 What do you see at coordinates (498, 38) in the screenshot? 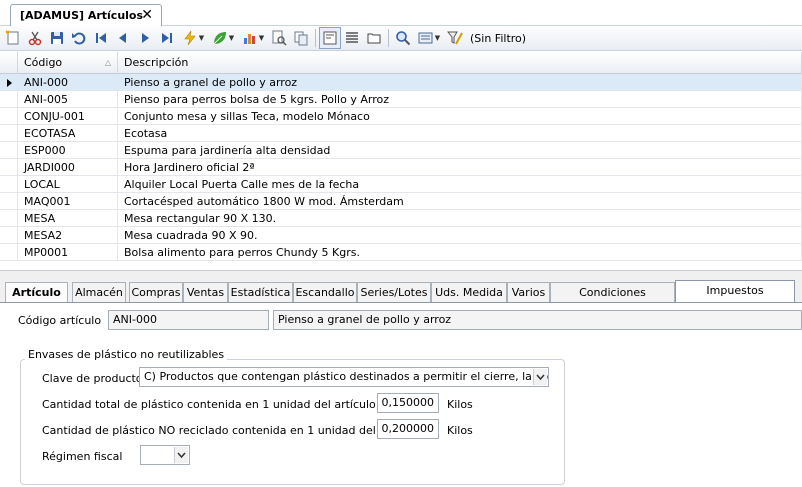
I see `filter-status-label: (Sin Filtro)` at bounding box center [498, 38].